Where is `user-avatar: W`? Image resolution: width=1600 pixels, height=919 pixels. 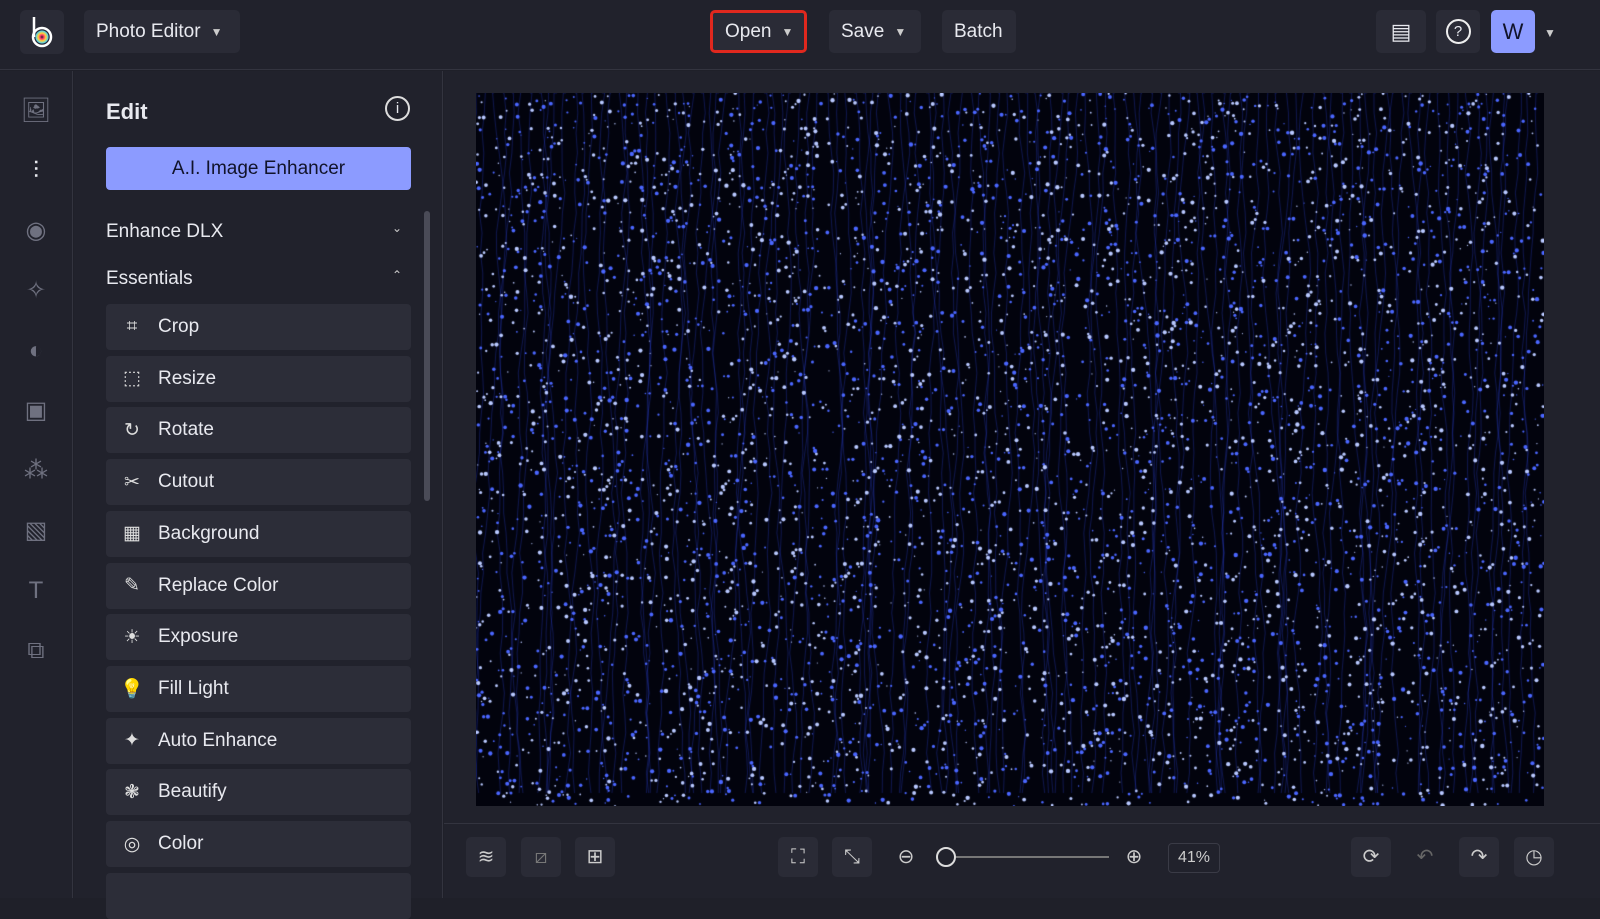 user-avatar: W is located at coordinates (1513, 31).